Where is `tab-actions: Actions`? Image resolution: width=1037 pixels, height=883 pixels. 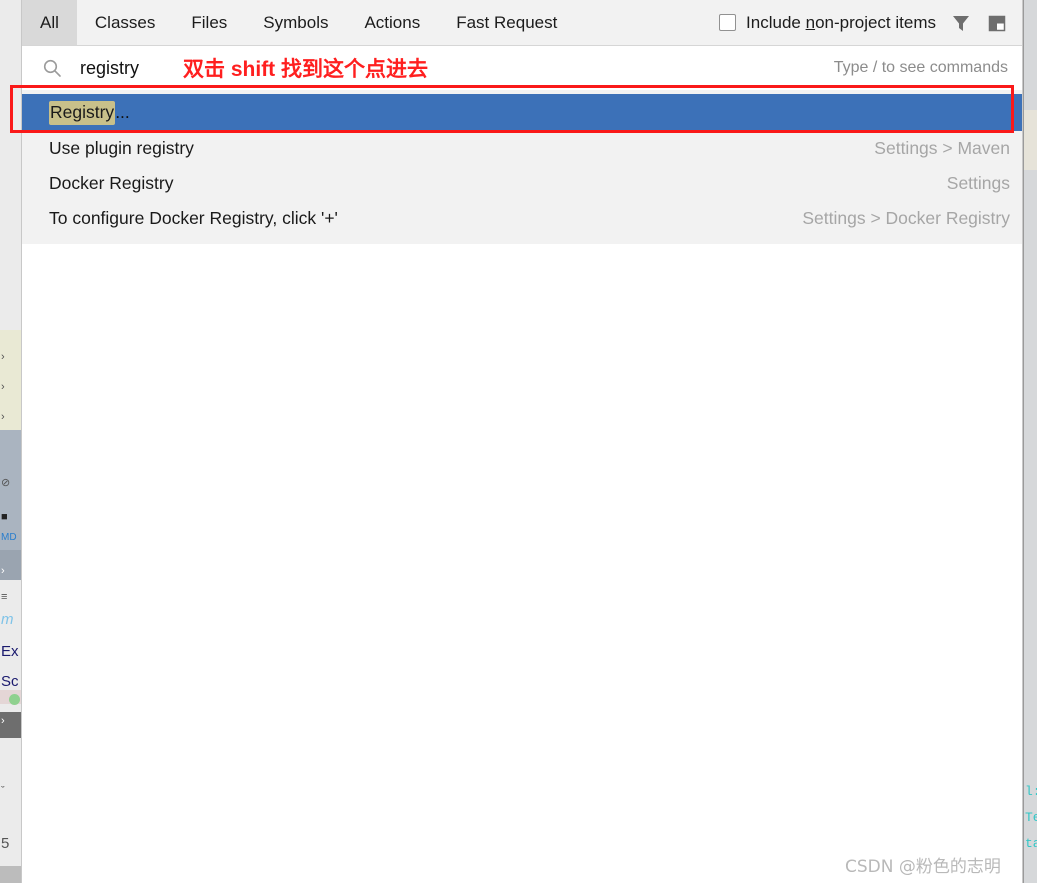
tab-actions: Actions is located at coordinates (392, 22).